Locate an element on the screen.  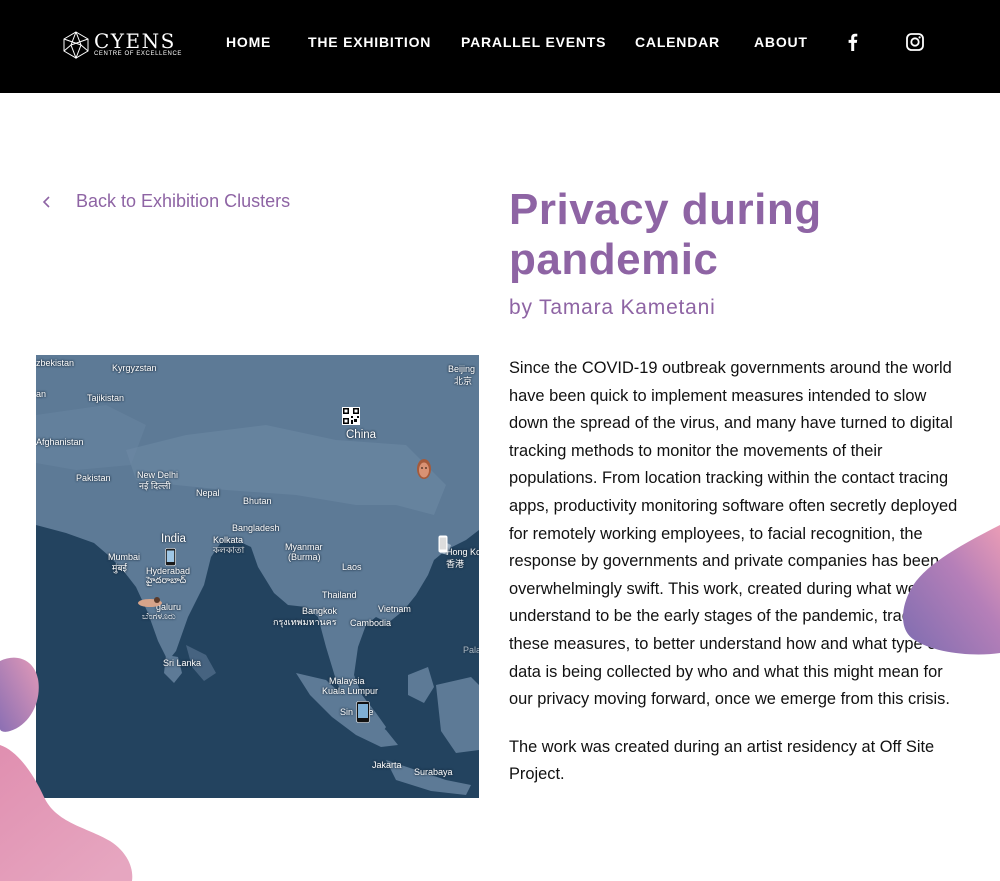
instagram-icon is located at coordinates (915, 42).